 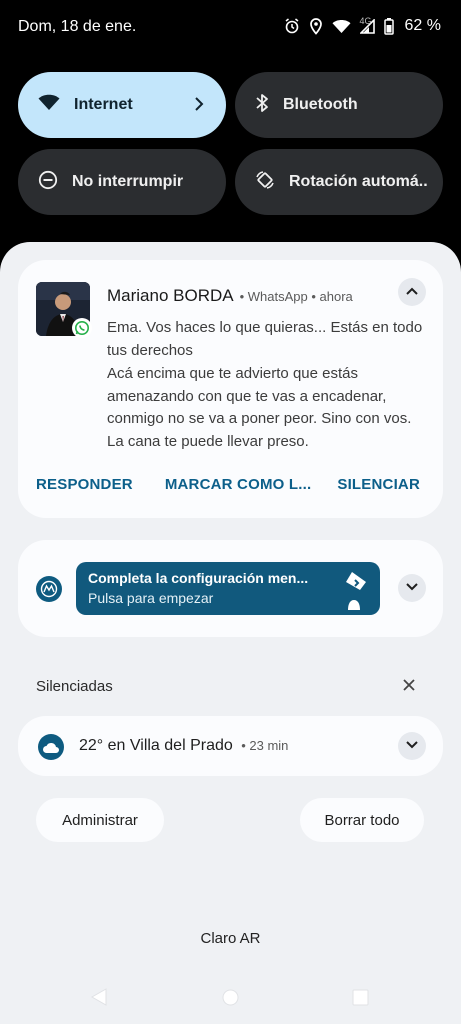 I want to click on tile-bluetooth-label: Bluetooth, so click(x=320, y=104).